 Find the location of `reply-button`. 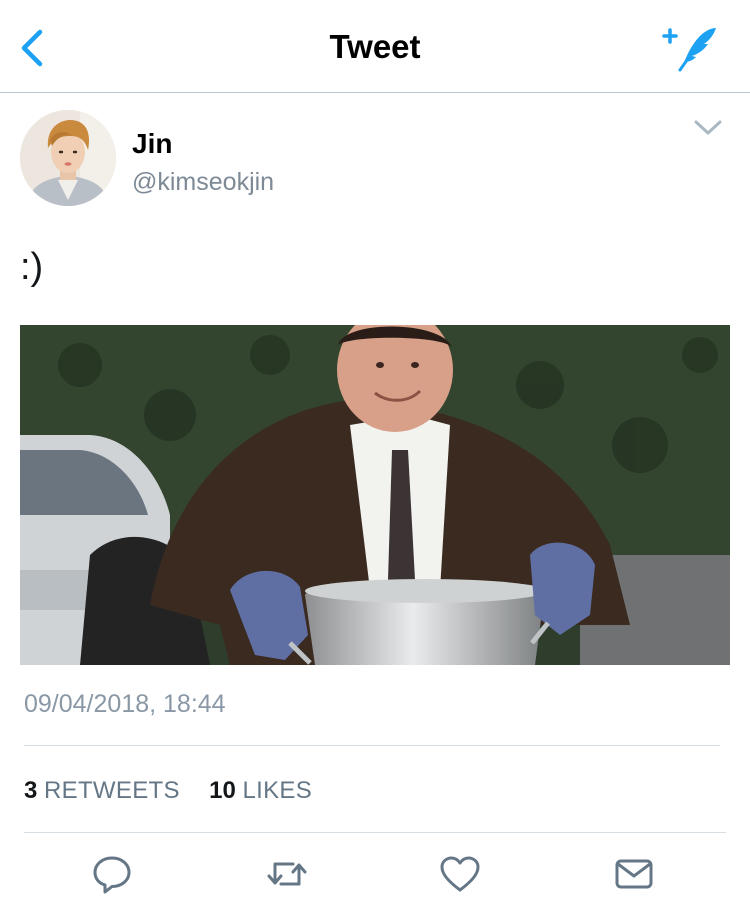

reply-button is located at coordinates (112, 874).